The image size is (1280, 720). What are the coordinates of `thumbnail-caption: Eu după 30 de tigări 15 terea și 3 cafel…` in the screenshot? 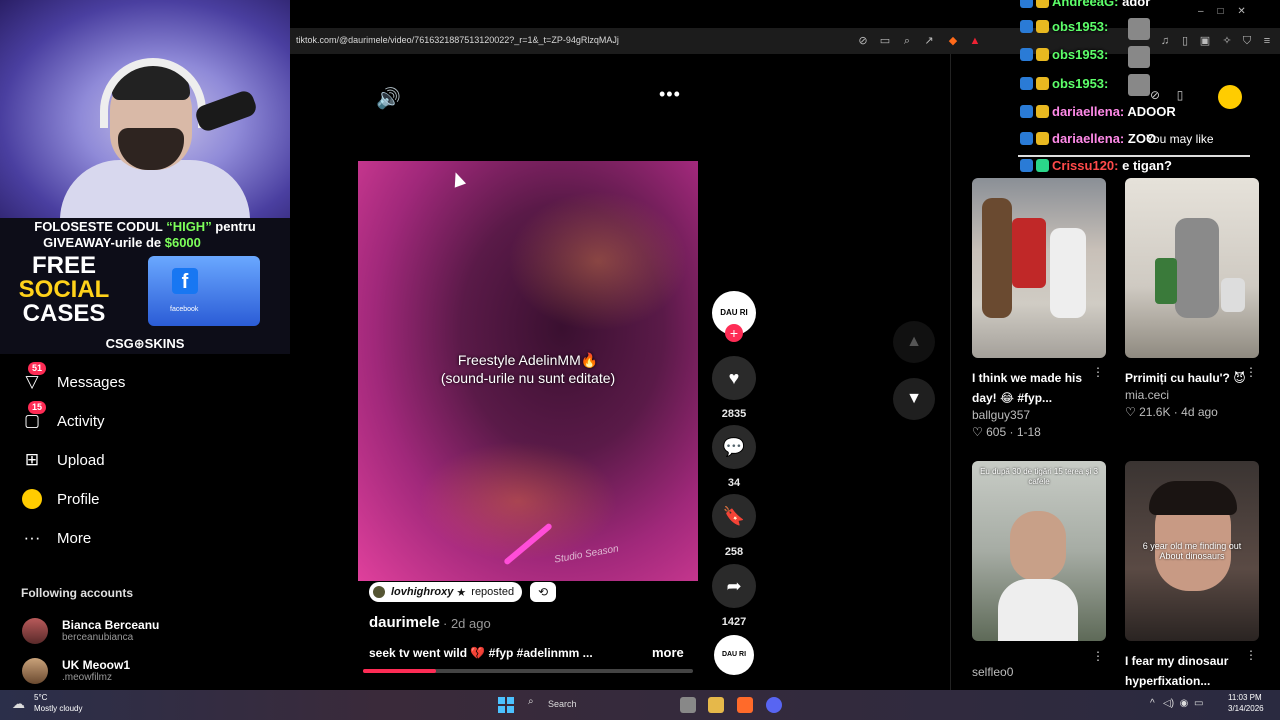 It's located at (1039, 476).